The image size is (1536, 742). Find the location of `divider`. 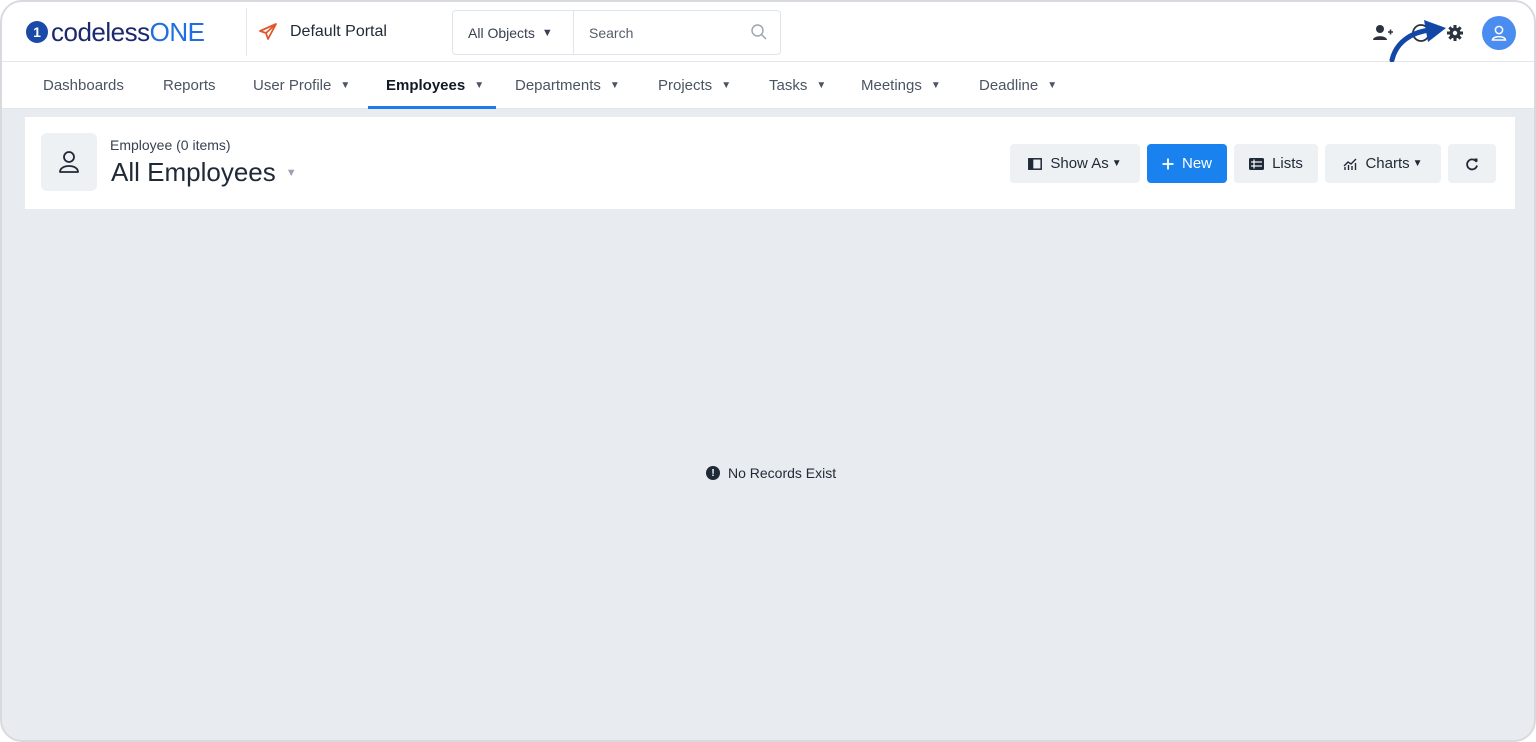

divider is located at coordinates (246, 32).